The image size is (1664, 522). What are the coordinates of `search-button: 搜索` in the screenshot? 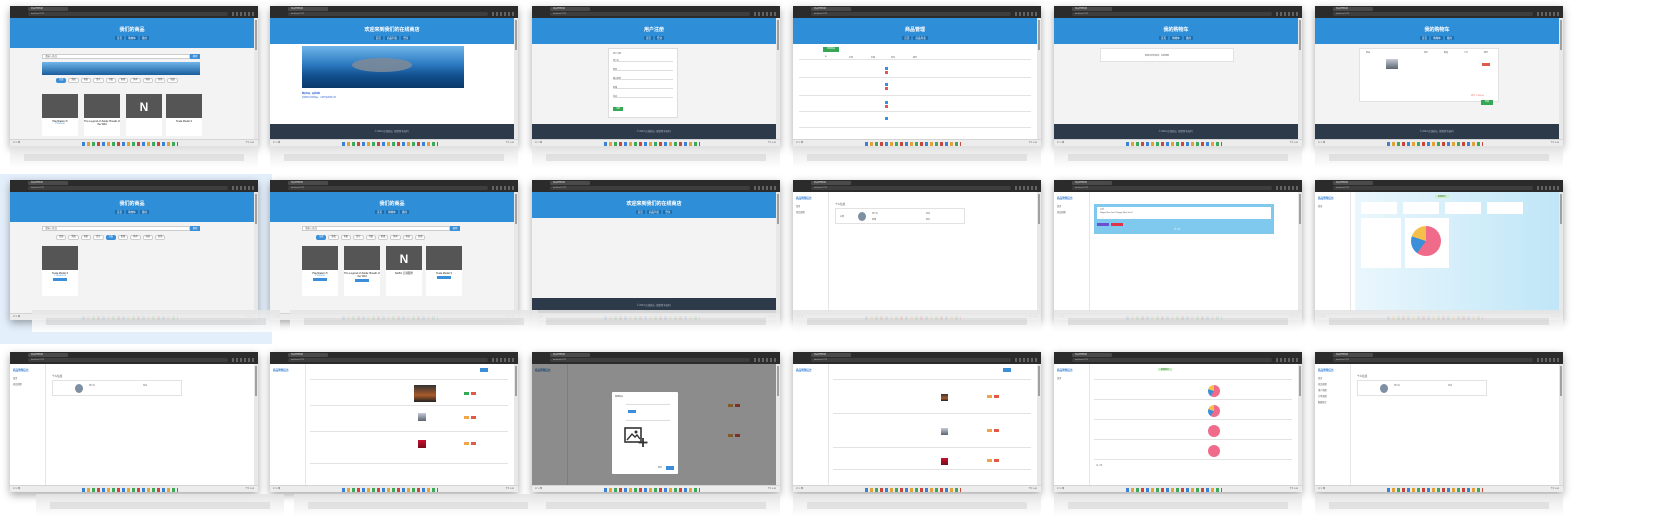 It's located at (195, 56).